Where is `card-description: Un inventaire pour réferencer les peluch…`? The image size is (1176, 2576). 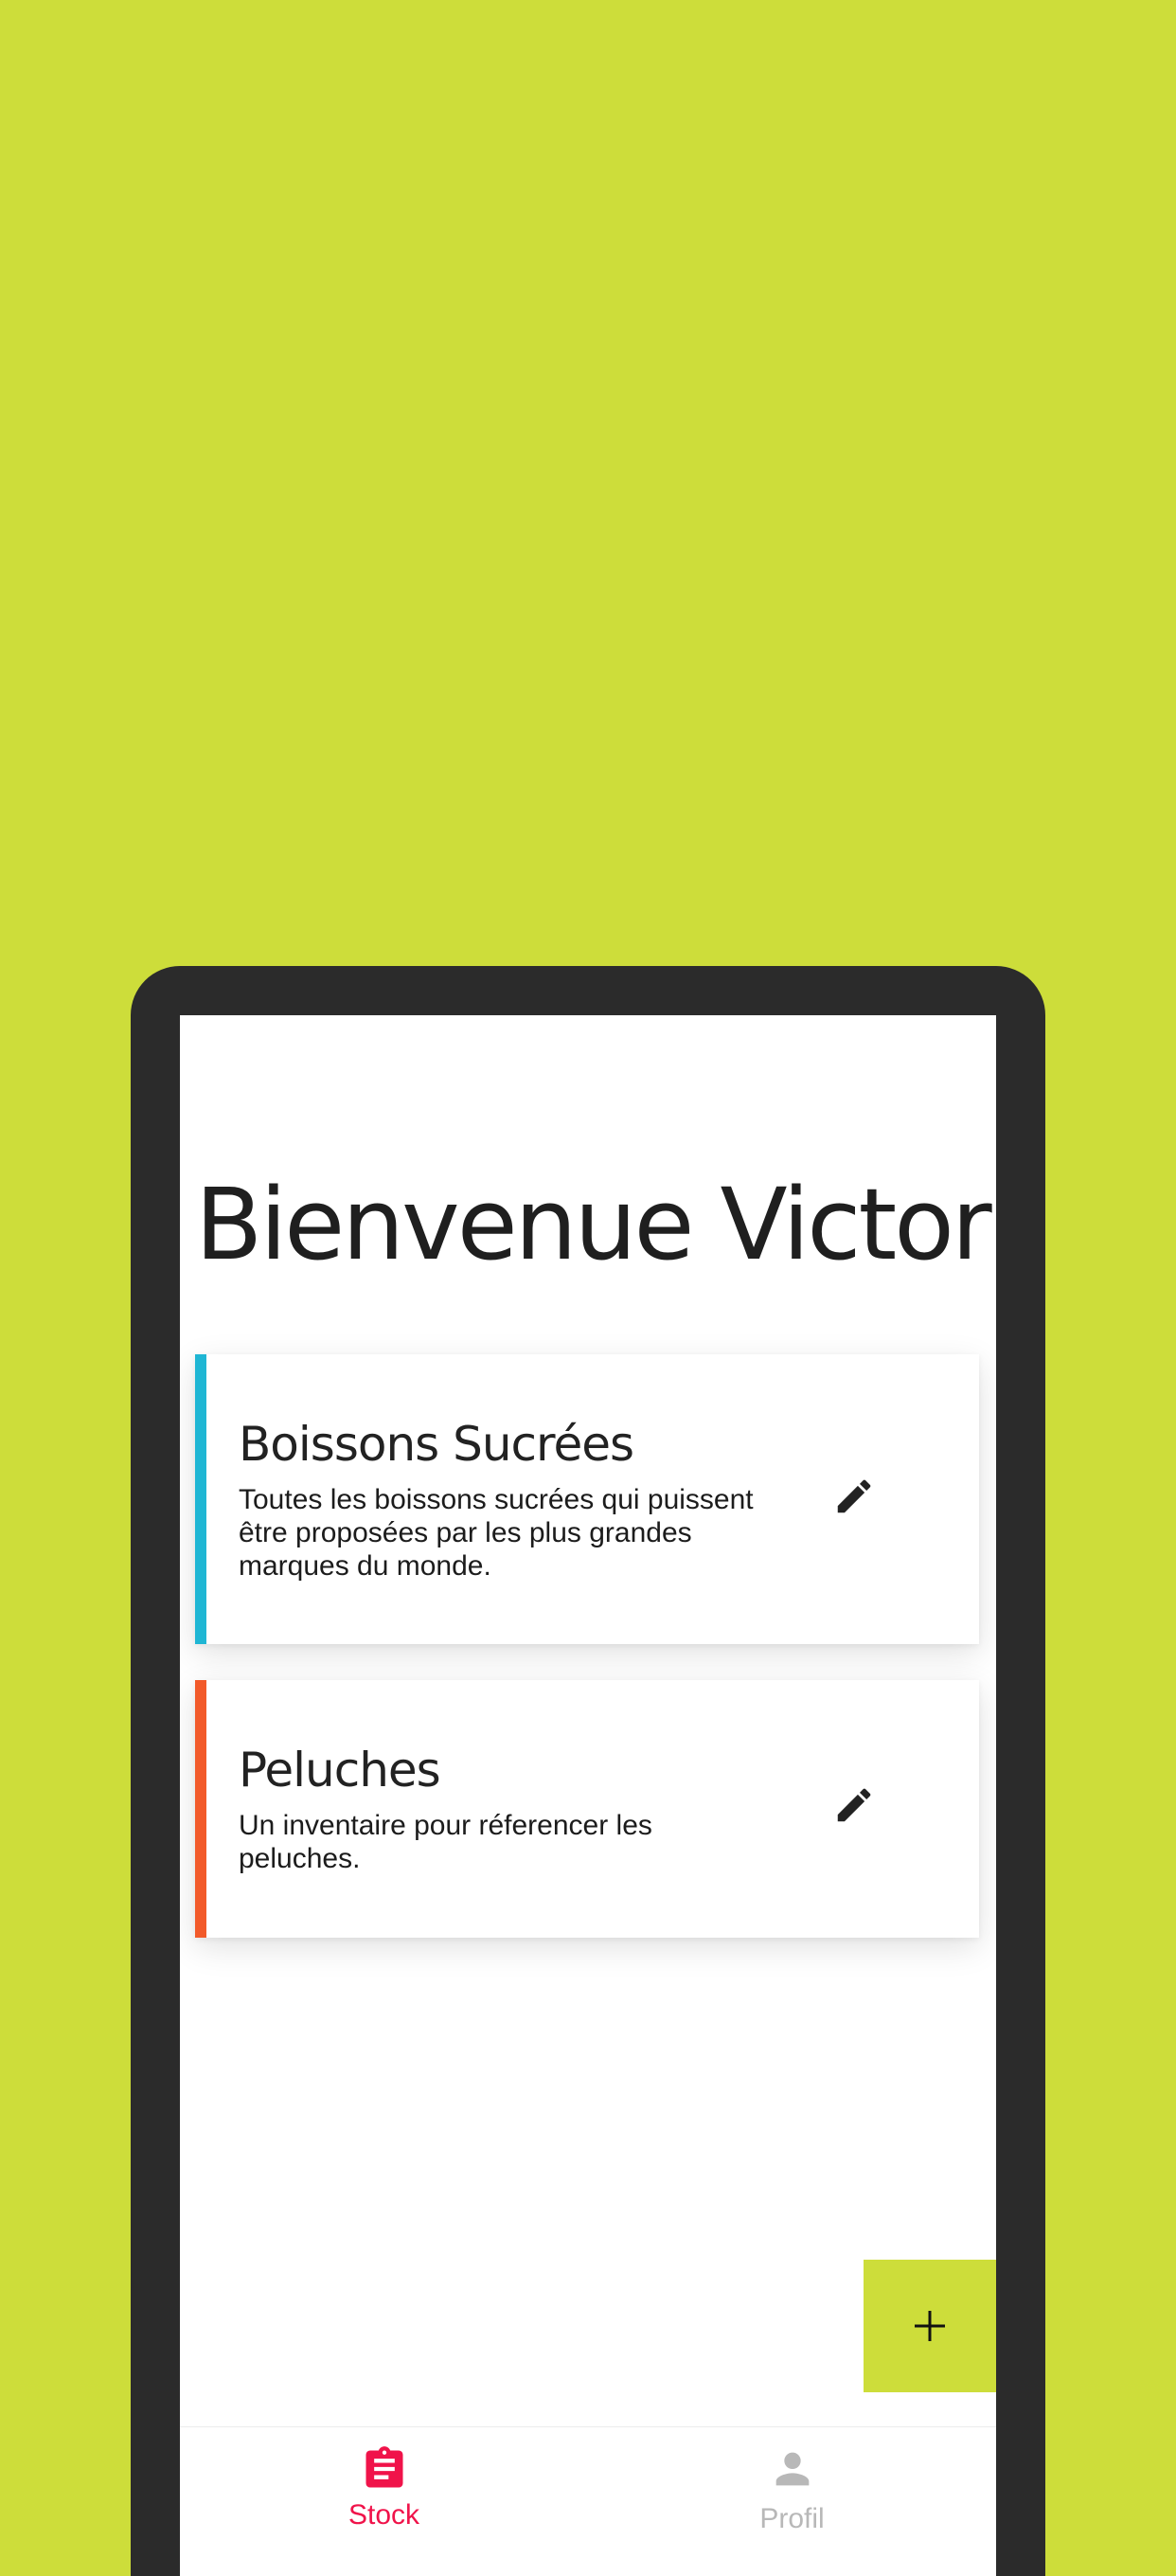 card-description: Un inventaire pour réferencer les peluch… is located at coordinates (445, 1842).